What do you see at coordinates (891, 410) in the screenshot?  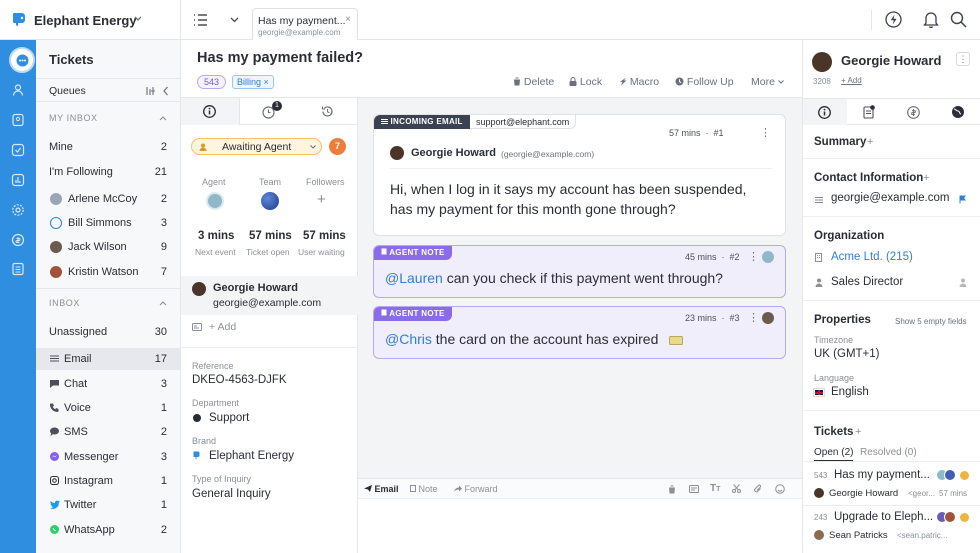 I see `divider` at bounding box center [891, 410].